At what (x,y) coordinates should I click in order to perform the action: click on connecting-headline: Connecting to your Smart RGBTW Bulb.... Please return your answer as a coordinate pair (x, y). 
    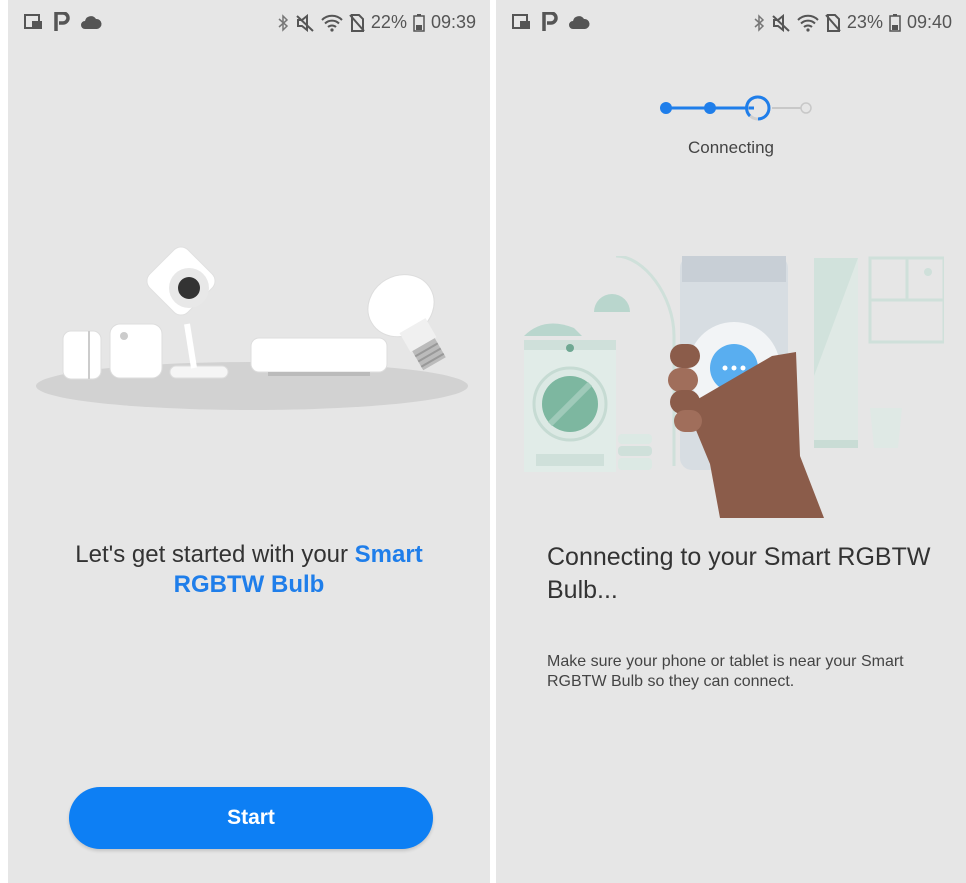
    Looking at the image, I should click on (739, 573).